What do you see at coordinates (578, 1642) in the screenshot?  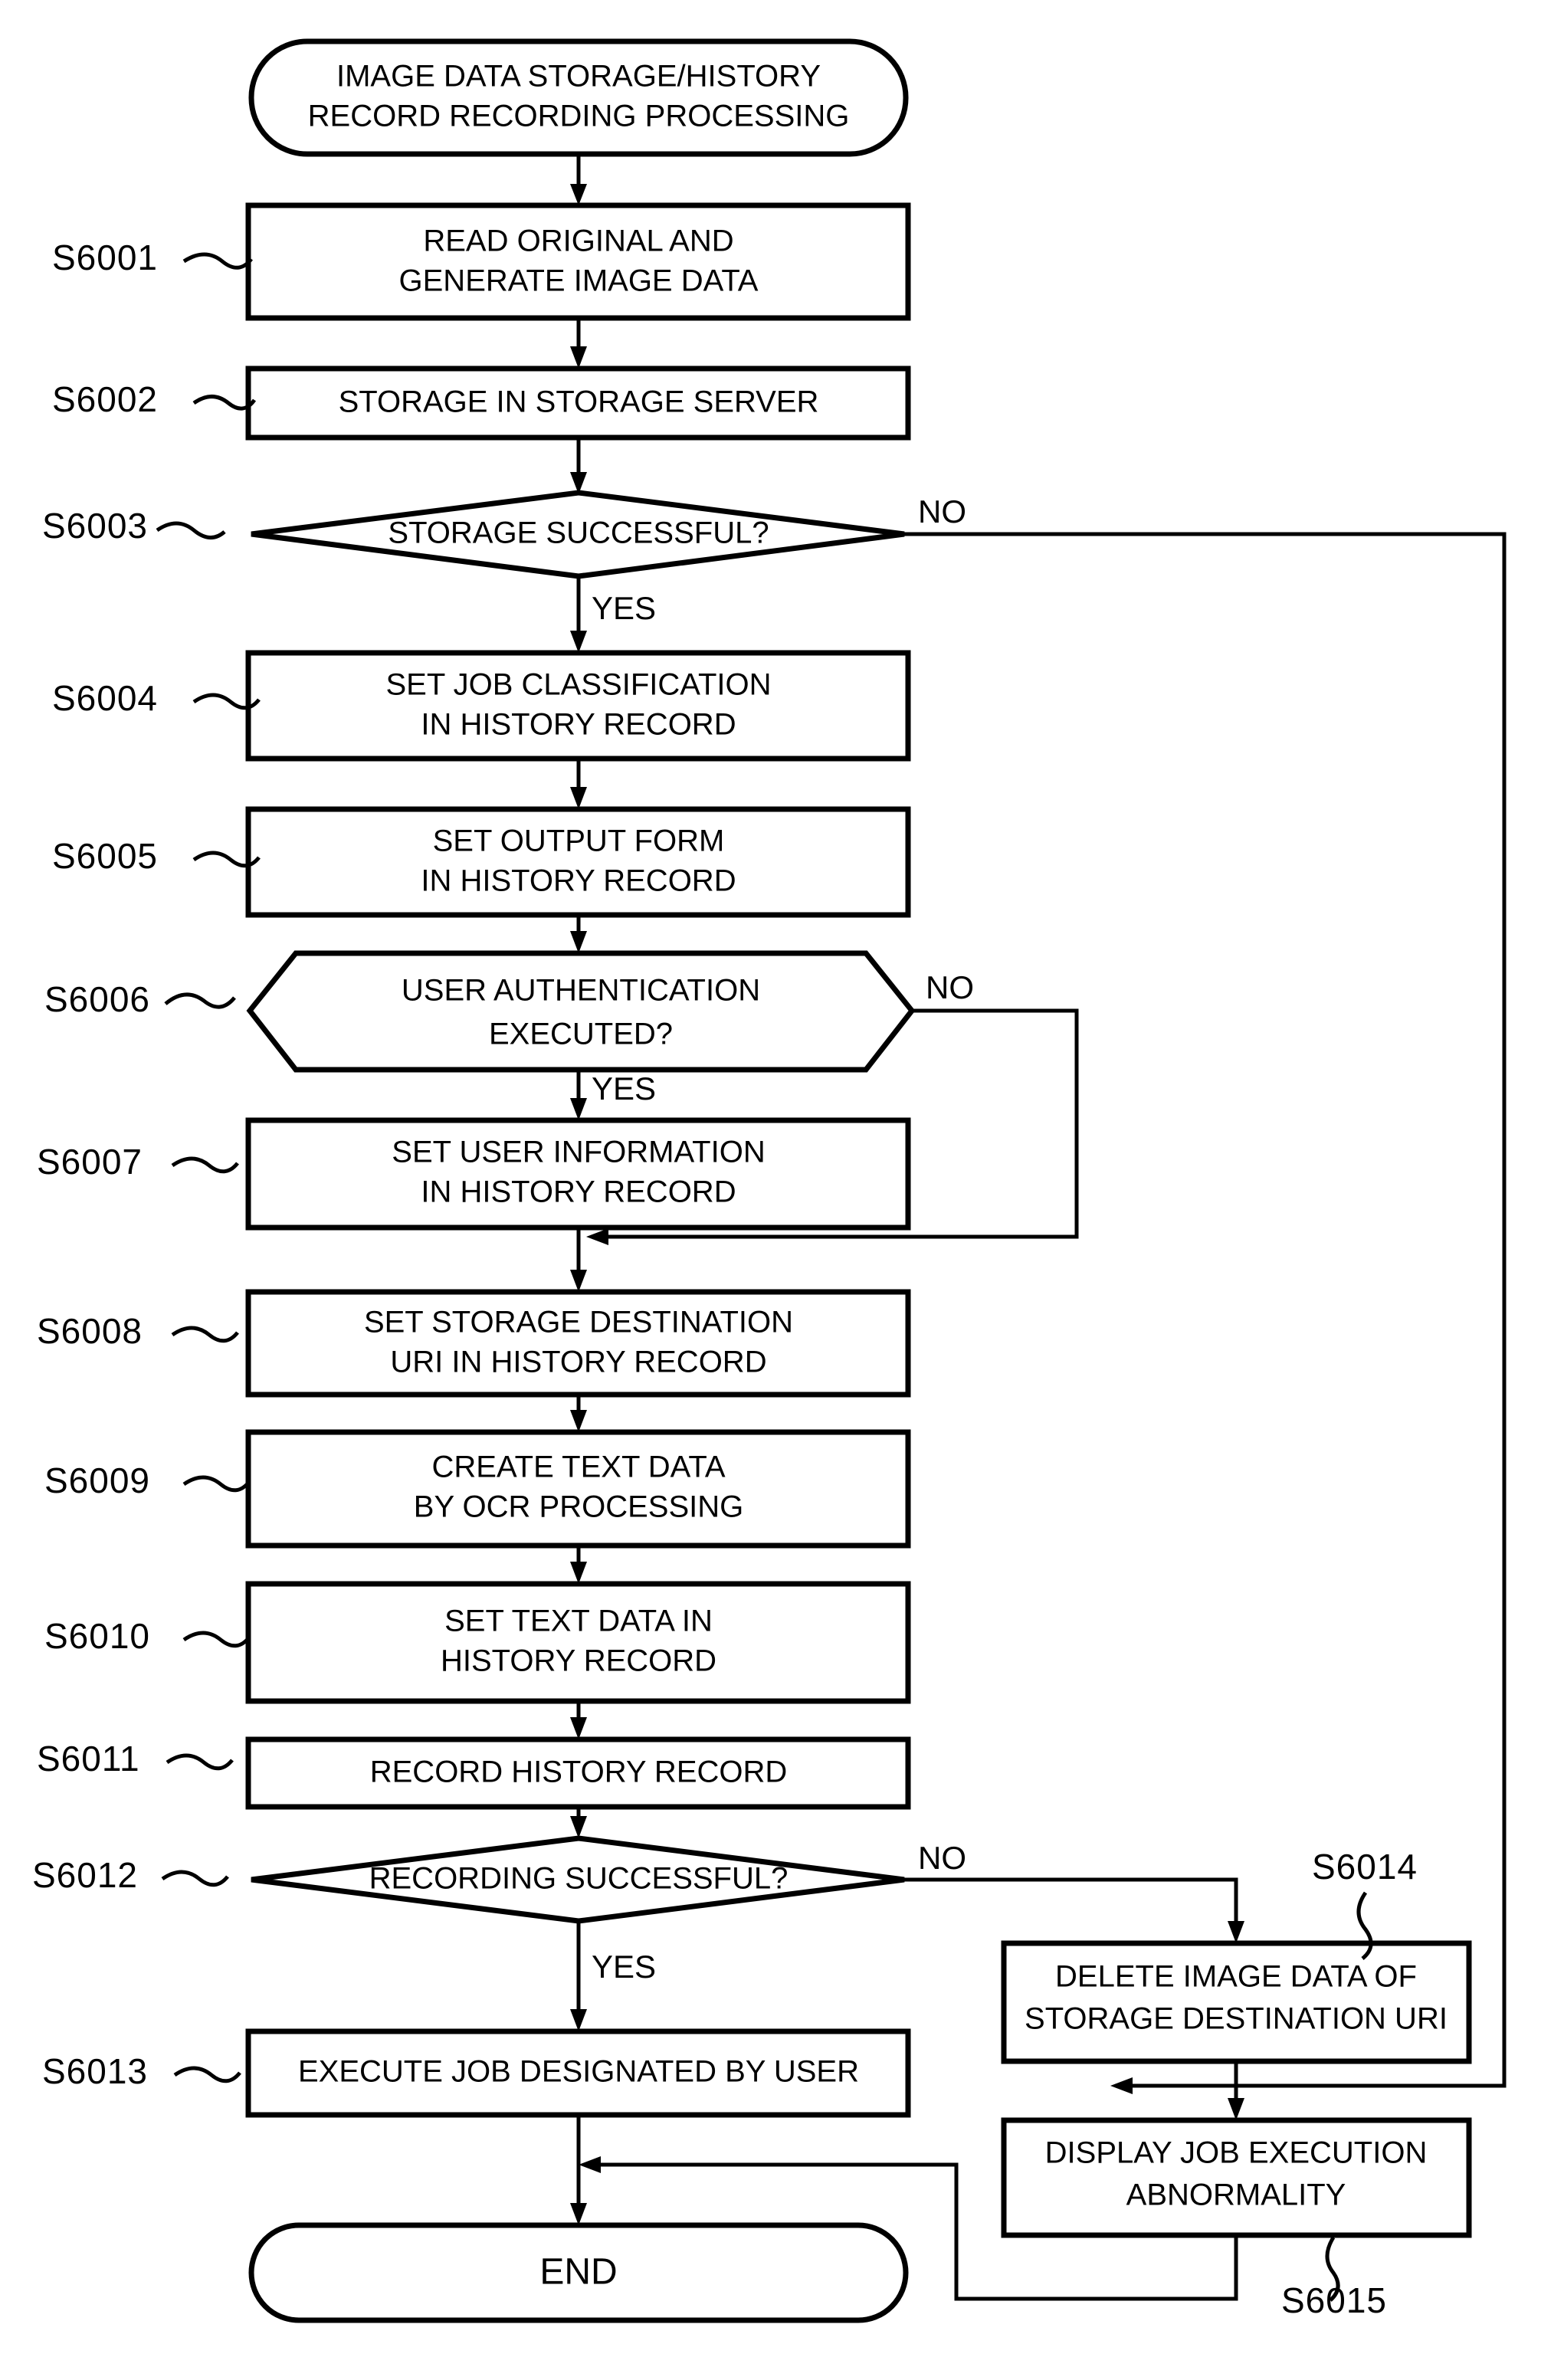 I see `node-s6010` at bounding box center [578, 1642].